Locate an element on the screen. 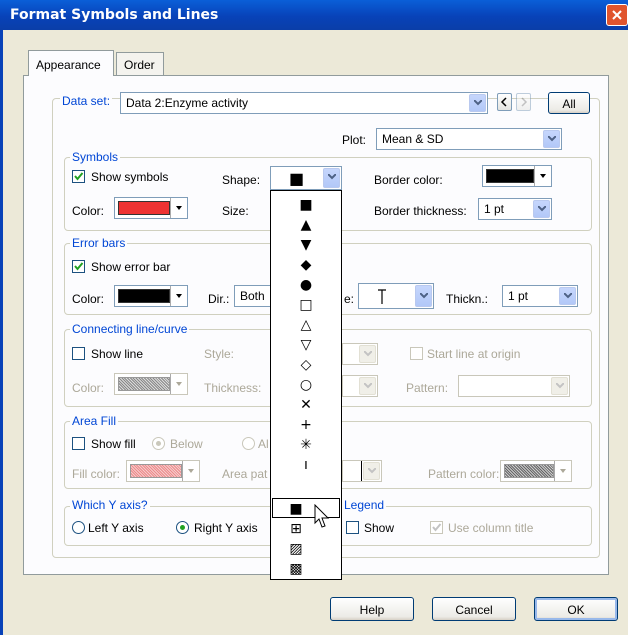  error-bars-title: Error bars is located at coordinates (99, 243).